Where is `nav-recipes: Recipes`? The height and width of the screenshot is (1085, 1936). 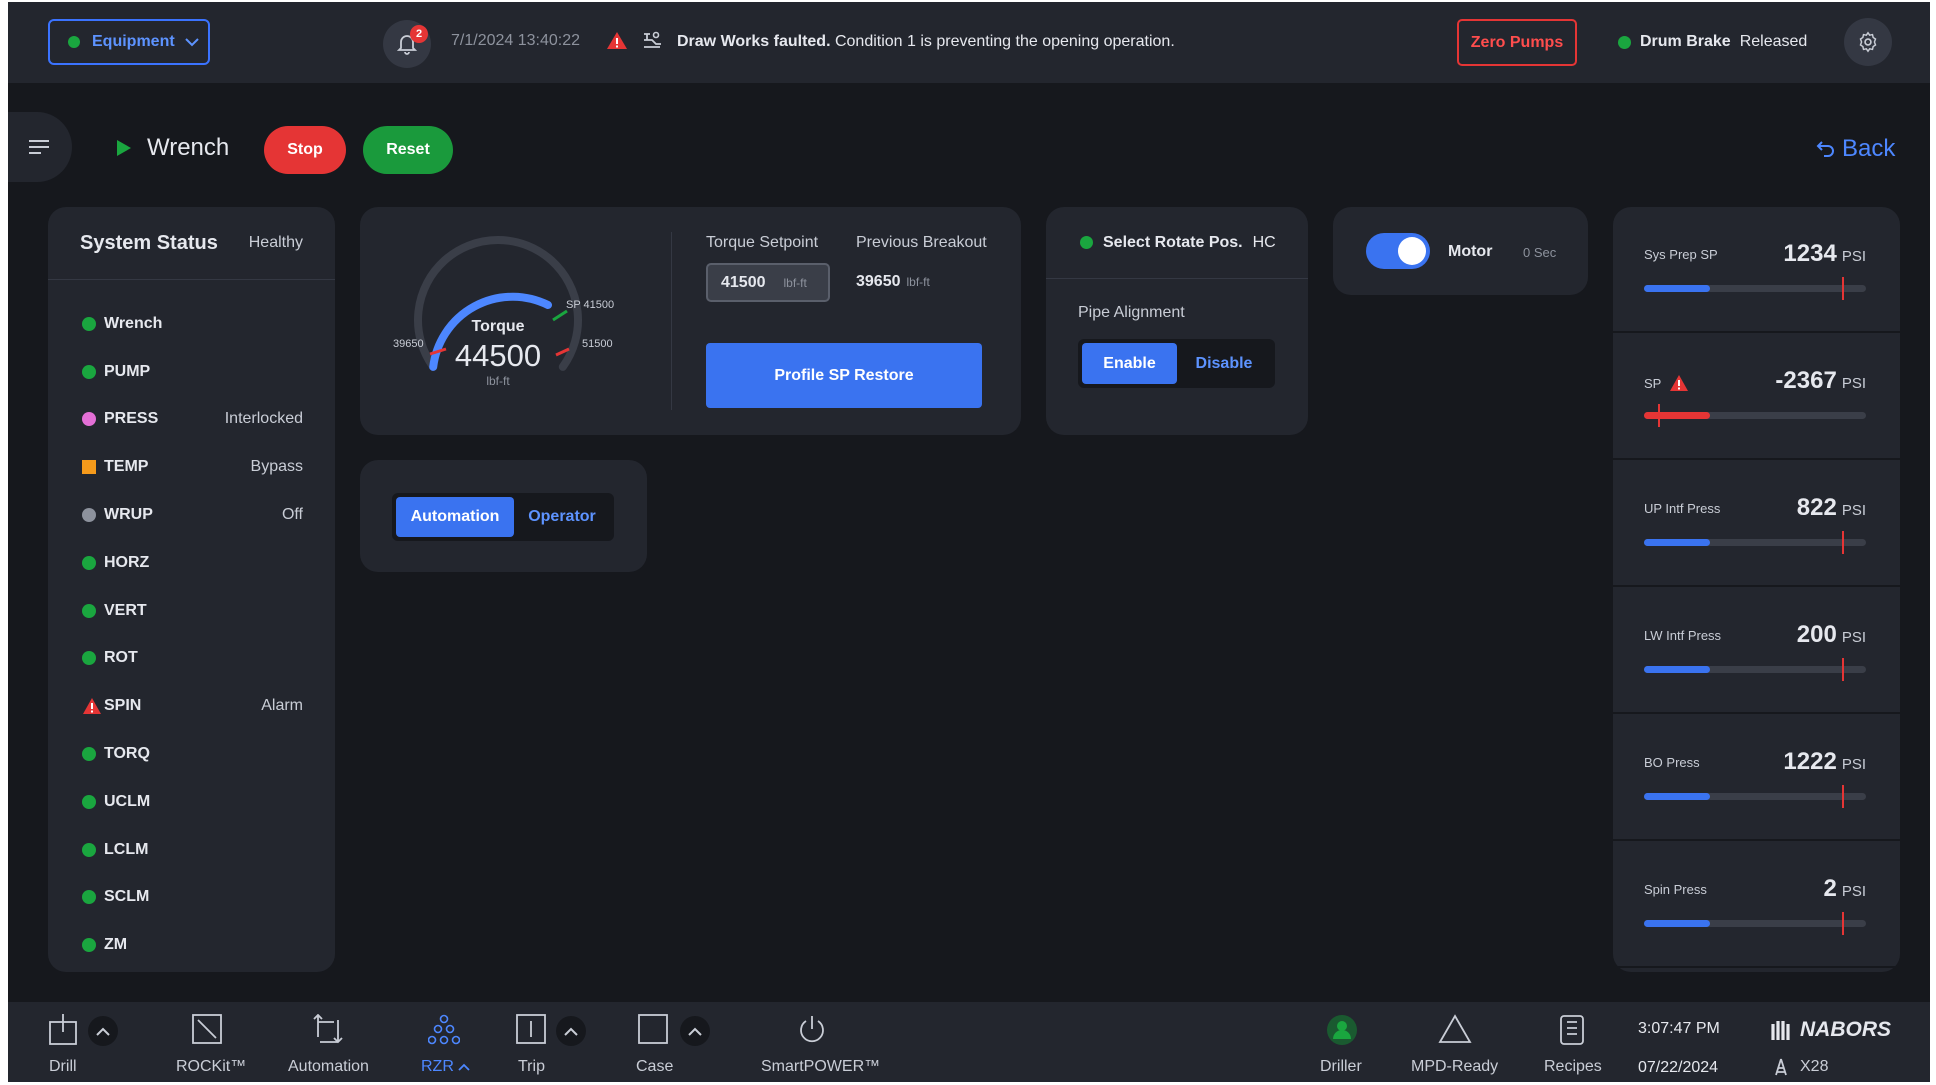 nav-recipes: Recipes is located at coordinates (1573, 1042).